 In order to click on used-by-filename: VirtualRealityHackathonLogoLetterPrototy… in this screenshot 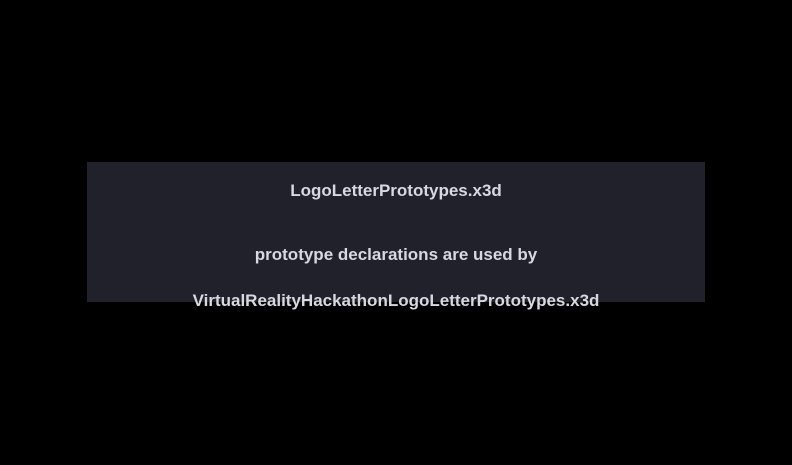, I will do `click(396, 300)`.